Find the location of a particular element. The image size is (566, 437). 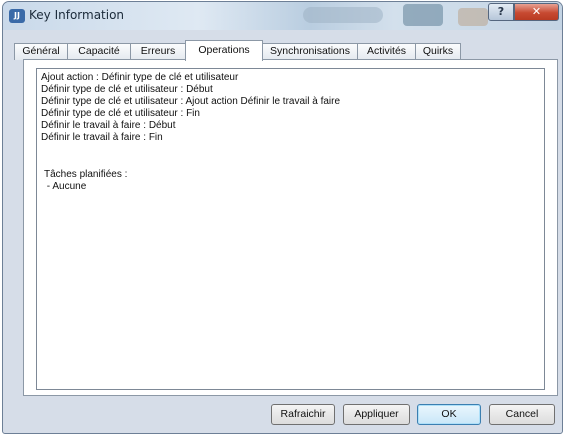

scheduled-tasks-heading: Tâches planifiées : is located at coordinates (86, 174).